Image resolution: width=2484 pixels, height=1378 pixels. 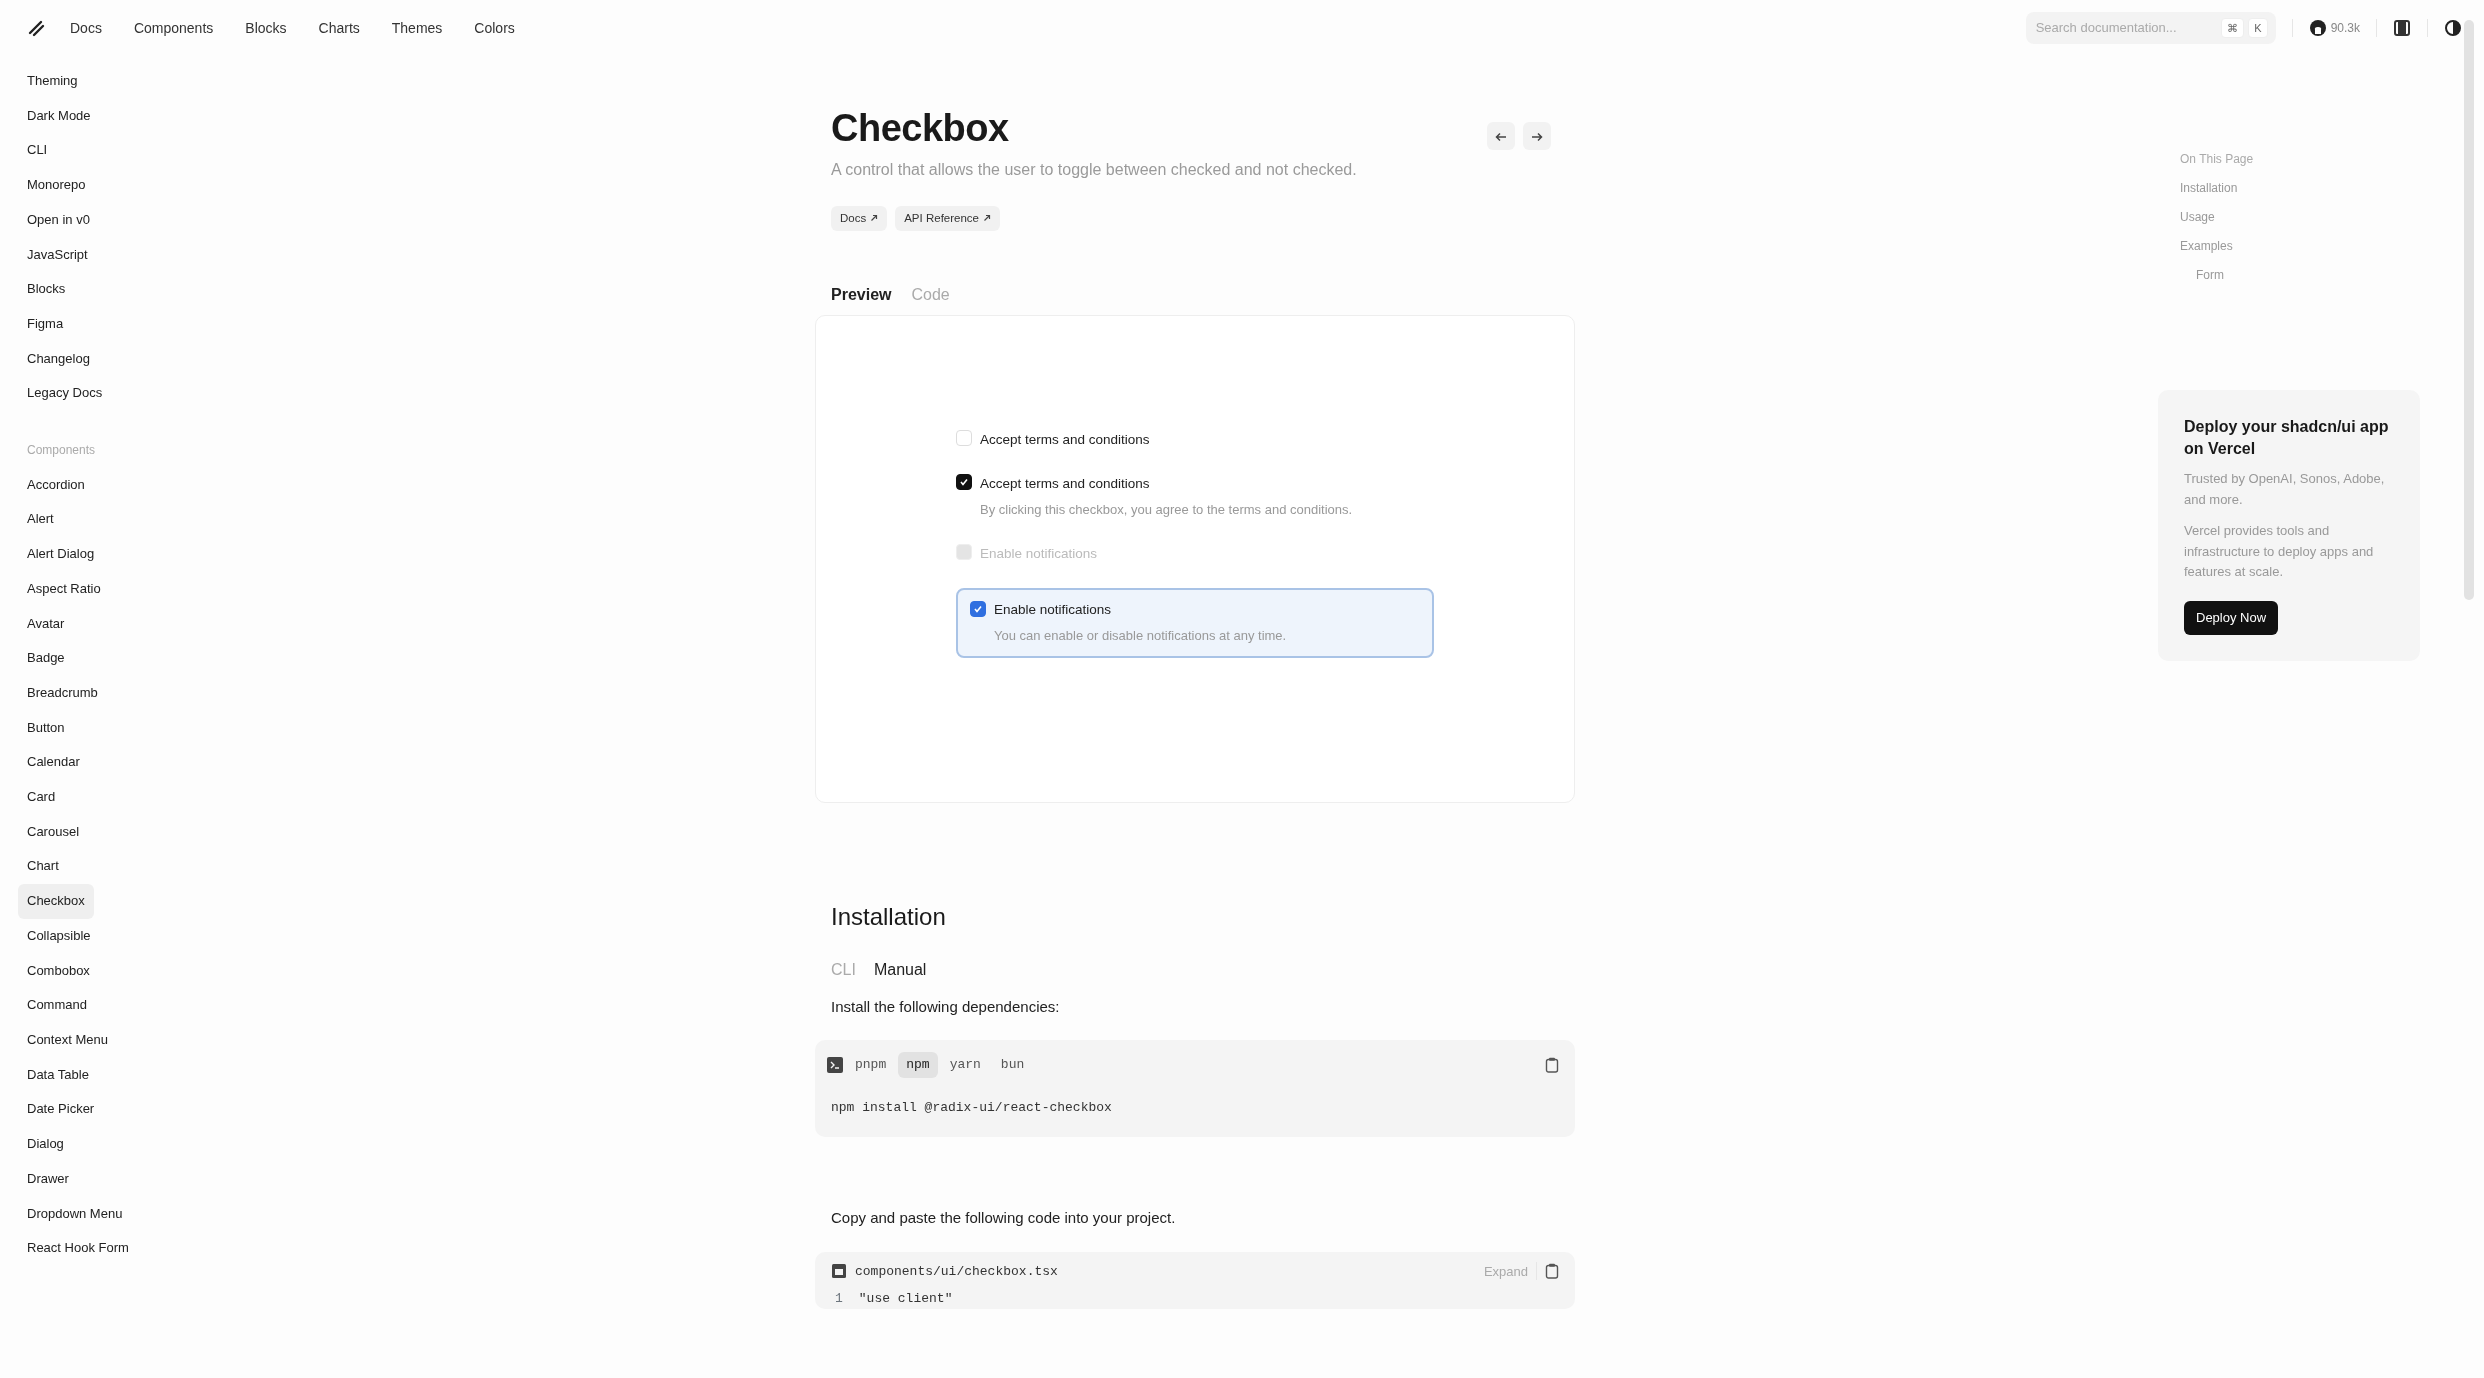 What do you see at coordinates (58, 359) in the screenshot?
I see `sidebar-item: Changelog` at bounding box center [58, 359].